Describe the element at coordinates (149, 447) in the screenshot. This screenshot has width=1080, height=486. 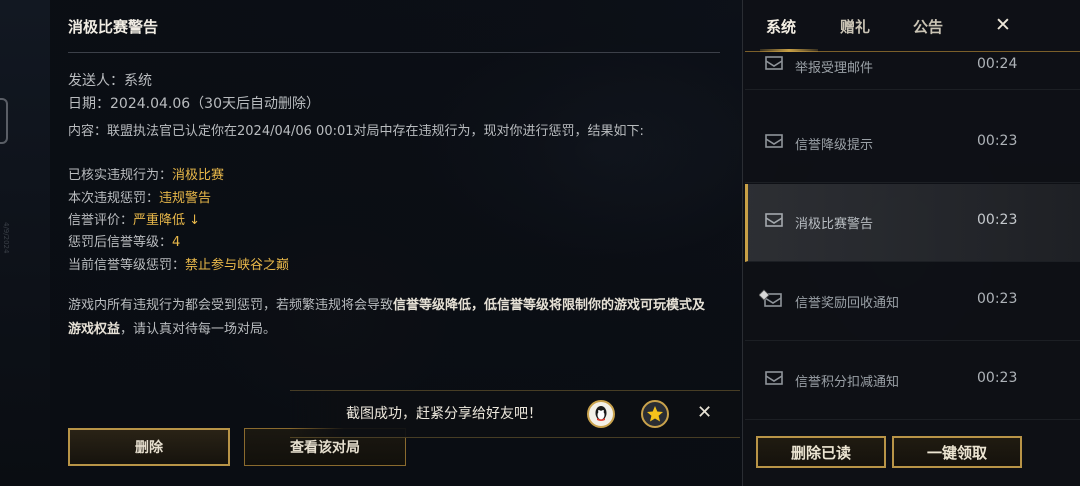
I see `delete-button: 删除` at that location.